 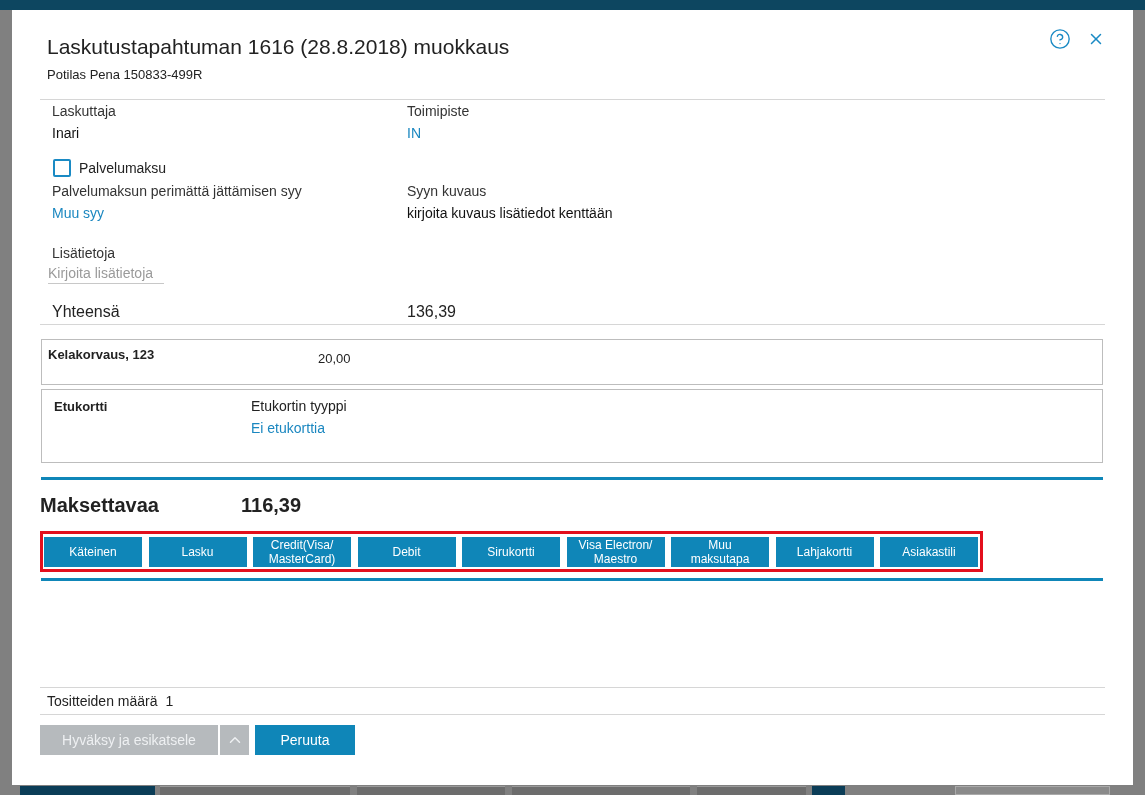 I want to click on payable-value: 116,39, so click(x=271, y=505).